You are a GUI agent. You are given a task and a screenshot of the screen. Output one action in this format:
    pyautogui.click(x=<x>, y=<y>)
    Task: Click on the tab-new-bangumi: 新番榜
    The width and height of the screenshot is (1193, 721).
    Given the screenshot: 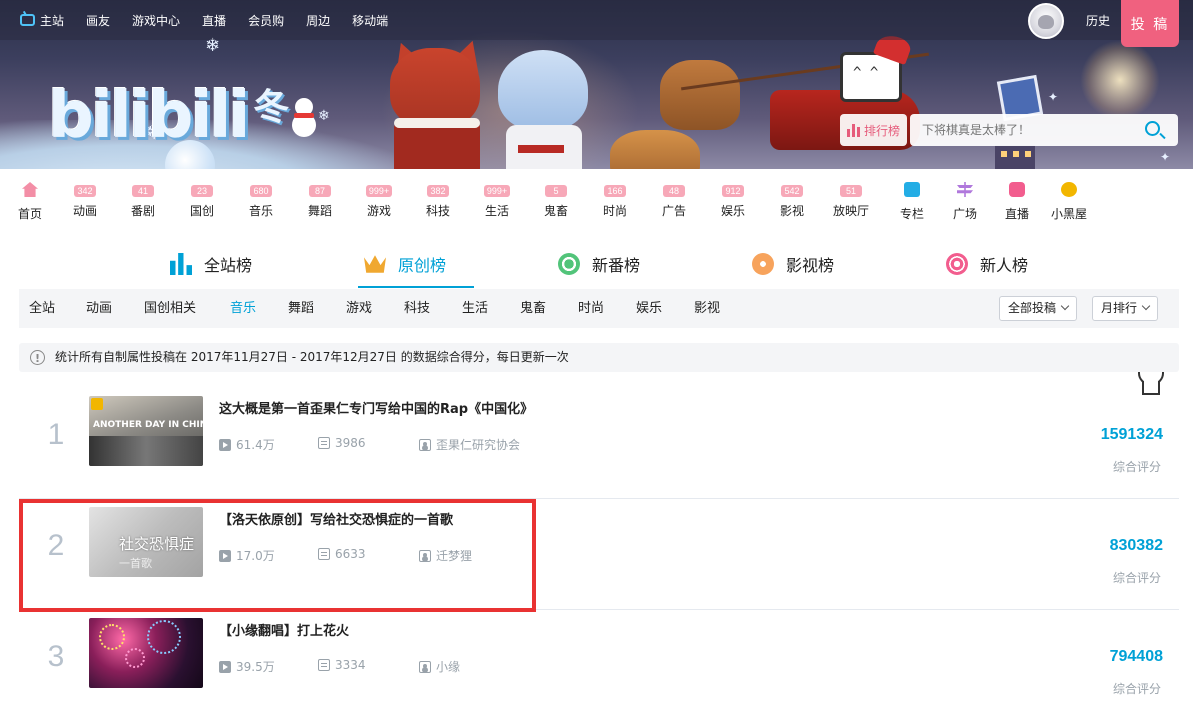 What is the action you would take?
    pyautogui.click(x=599, y=264)
    